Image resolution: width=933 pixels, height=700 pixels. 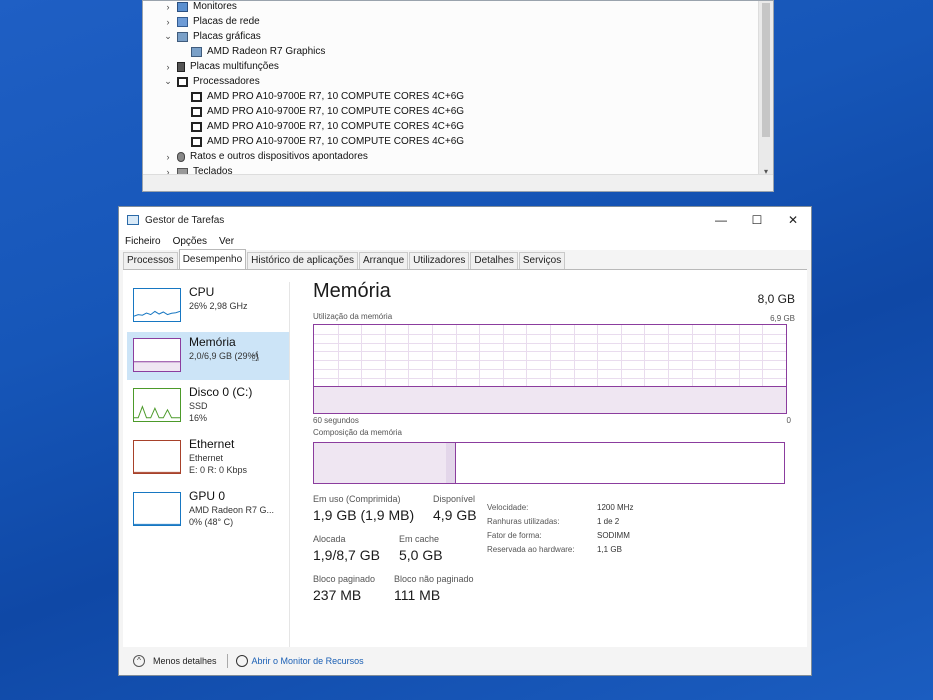 What do you see at coordinates (157, 472) in the screenshot?
I see `thumbnail-sparkline` at bounding box center [157, 472].